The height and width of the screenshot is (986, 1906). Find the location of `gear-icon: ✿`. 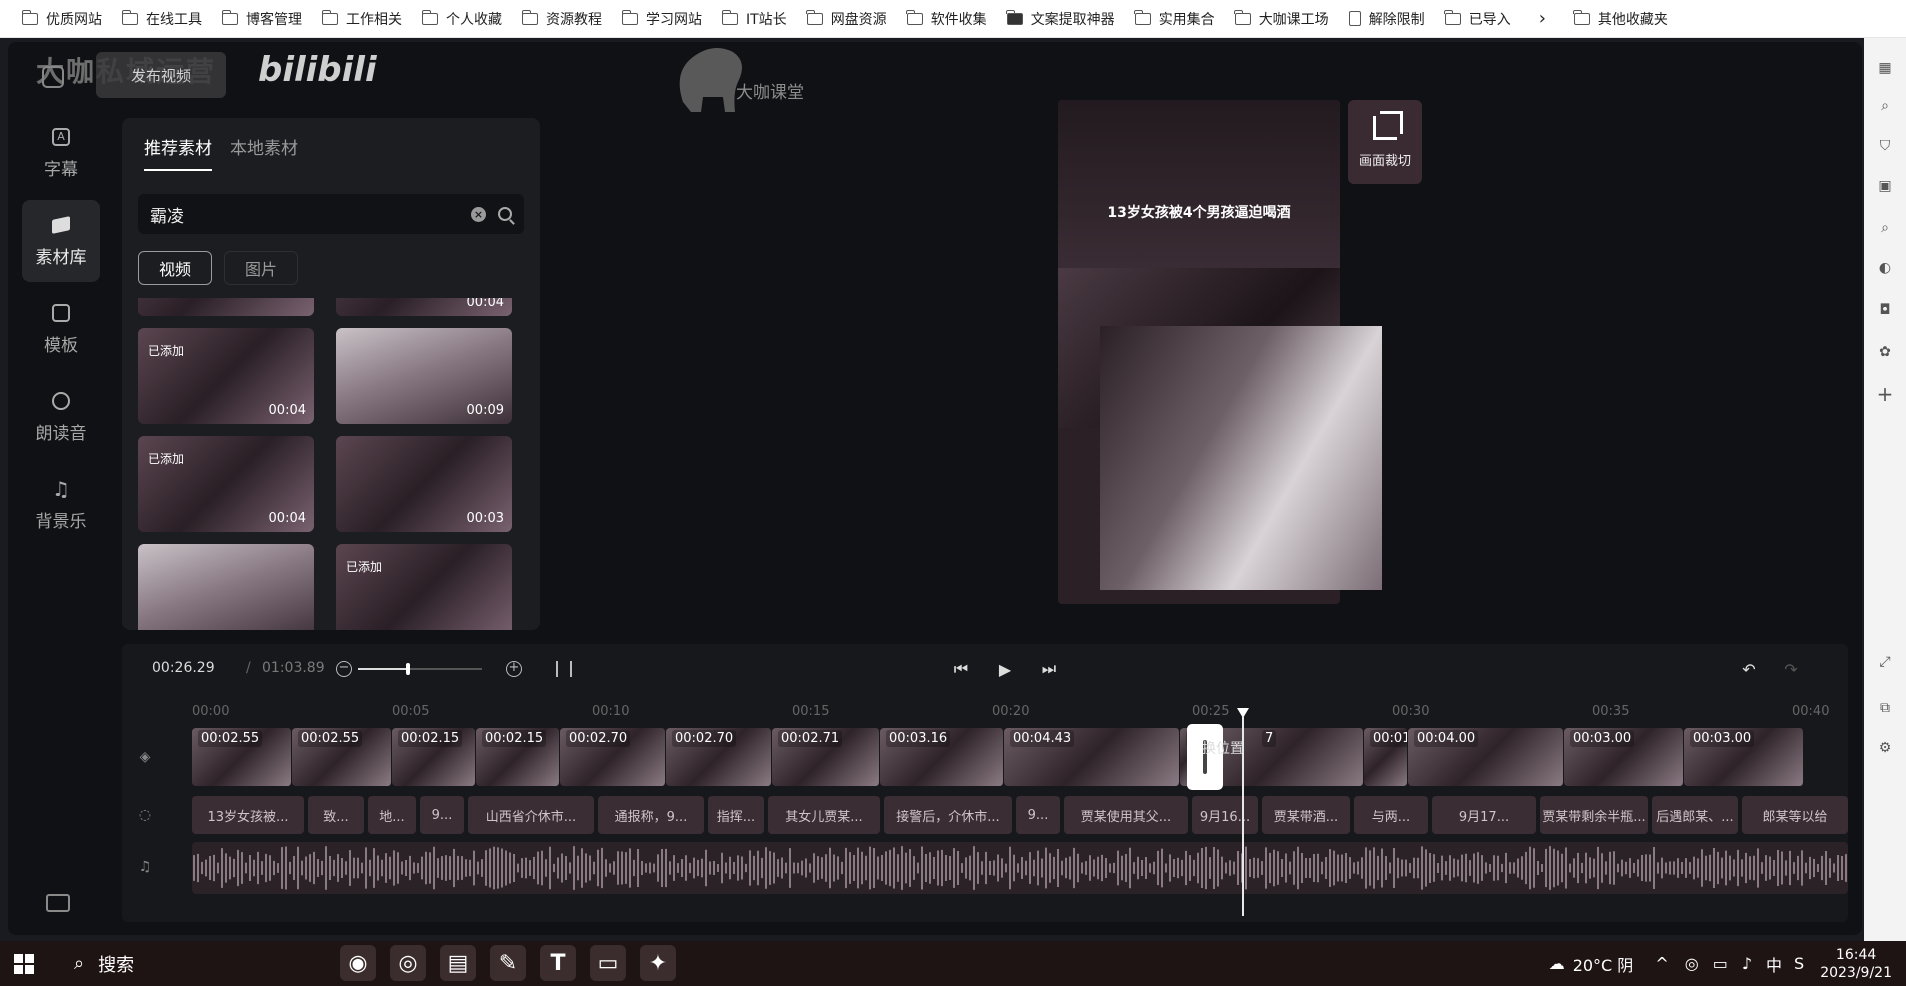

gear-icon: ✿ is located at coordinates (1885, 352).